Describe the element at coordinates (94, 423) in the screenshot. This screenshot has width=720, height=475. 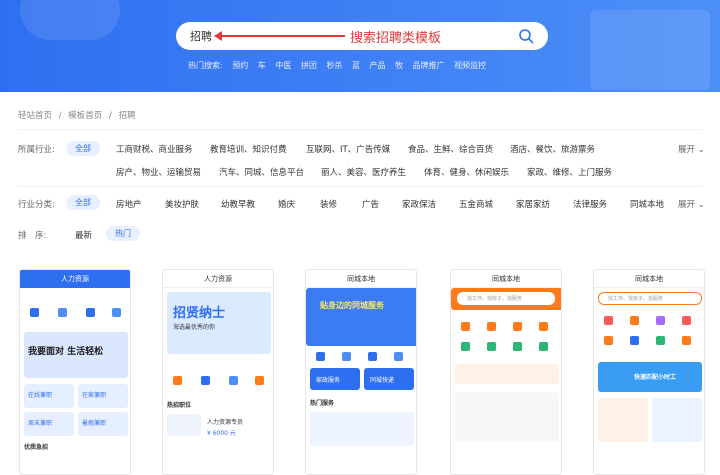
I see `tile-label: 暑假兼职` at that location.